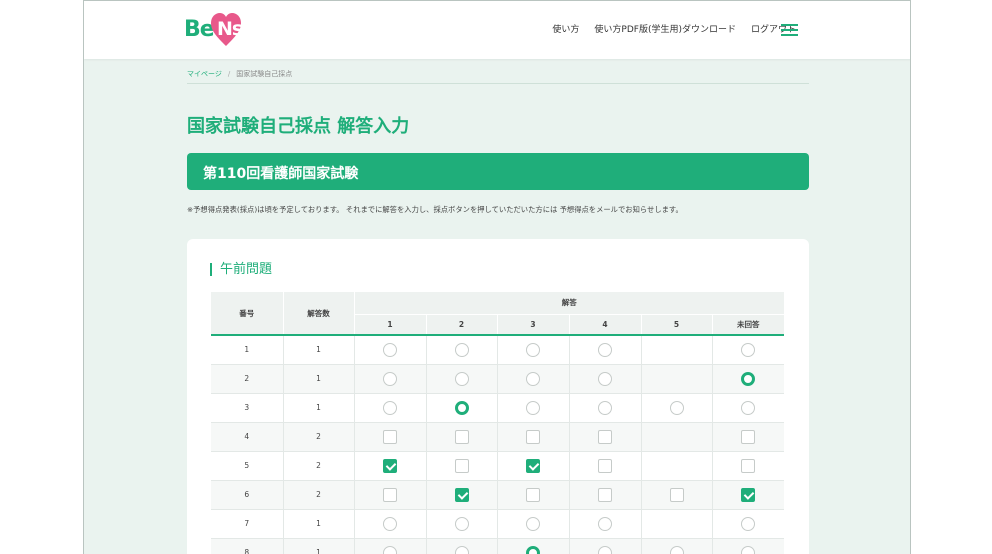  Describe the element at coordinates (497, 30) in the screenshot. I see `site-header: Be Ns. 使い方 使い方PDF版(学生用)ダウンロード ログアウト` at that location.